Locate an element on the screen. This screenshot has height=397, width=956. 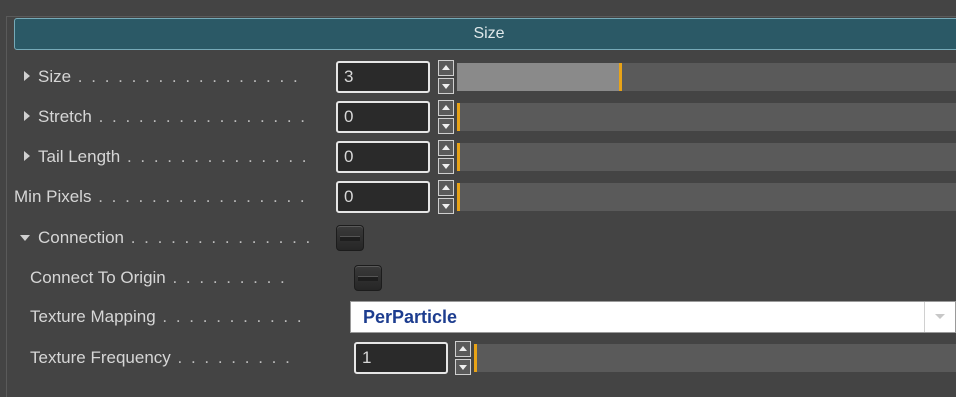
texture-mapping-label: Texture Mapping . . . . . . . . . . . is located at coordinates (167, 316).